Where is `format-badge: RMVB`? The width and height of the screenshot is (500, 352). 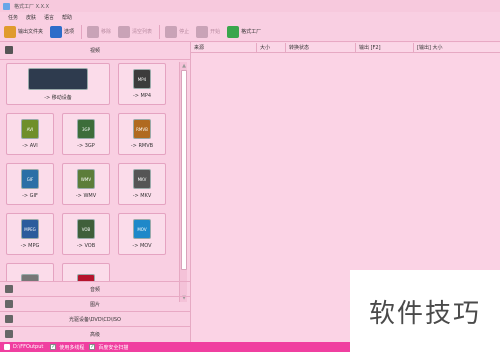 format-badge: RMVB is located at coordinates (142, 129).